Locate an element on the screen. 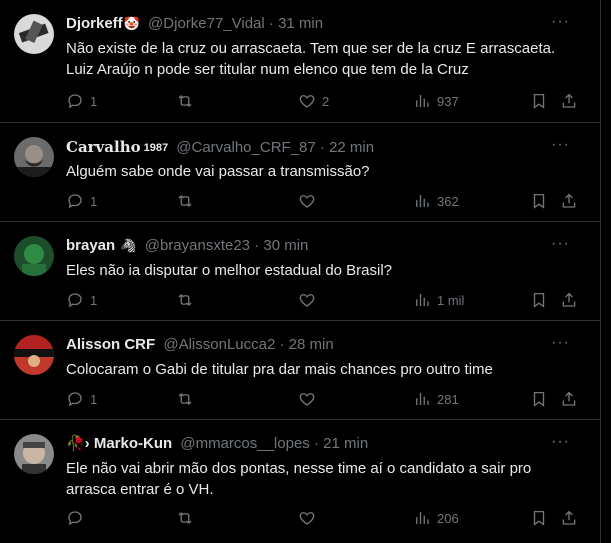 The width and height of the screenshot is (611, 543). views-button: 1 mil is located at coordinates (438, 300).